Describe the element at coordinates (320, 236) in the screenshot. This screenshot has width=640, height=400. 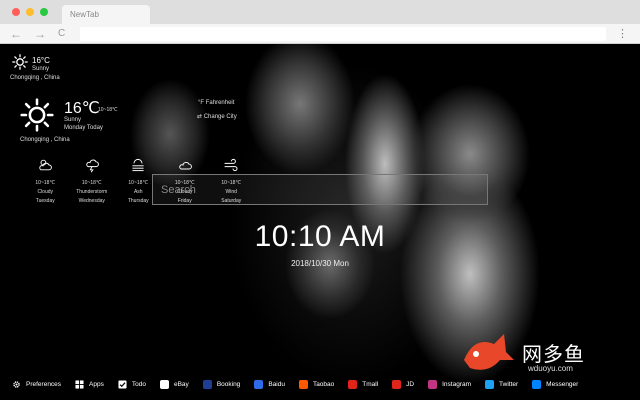
I see `clock-time: 10:10 AM` at that location.